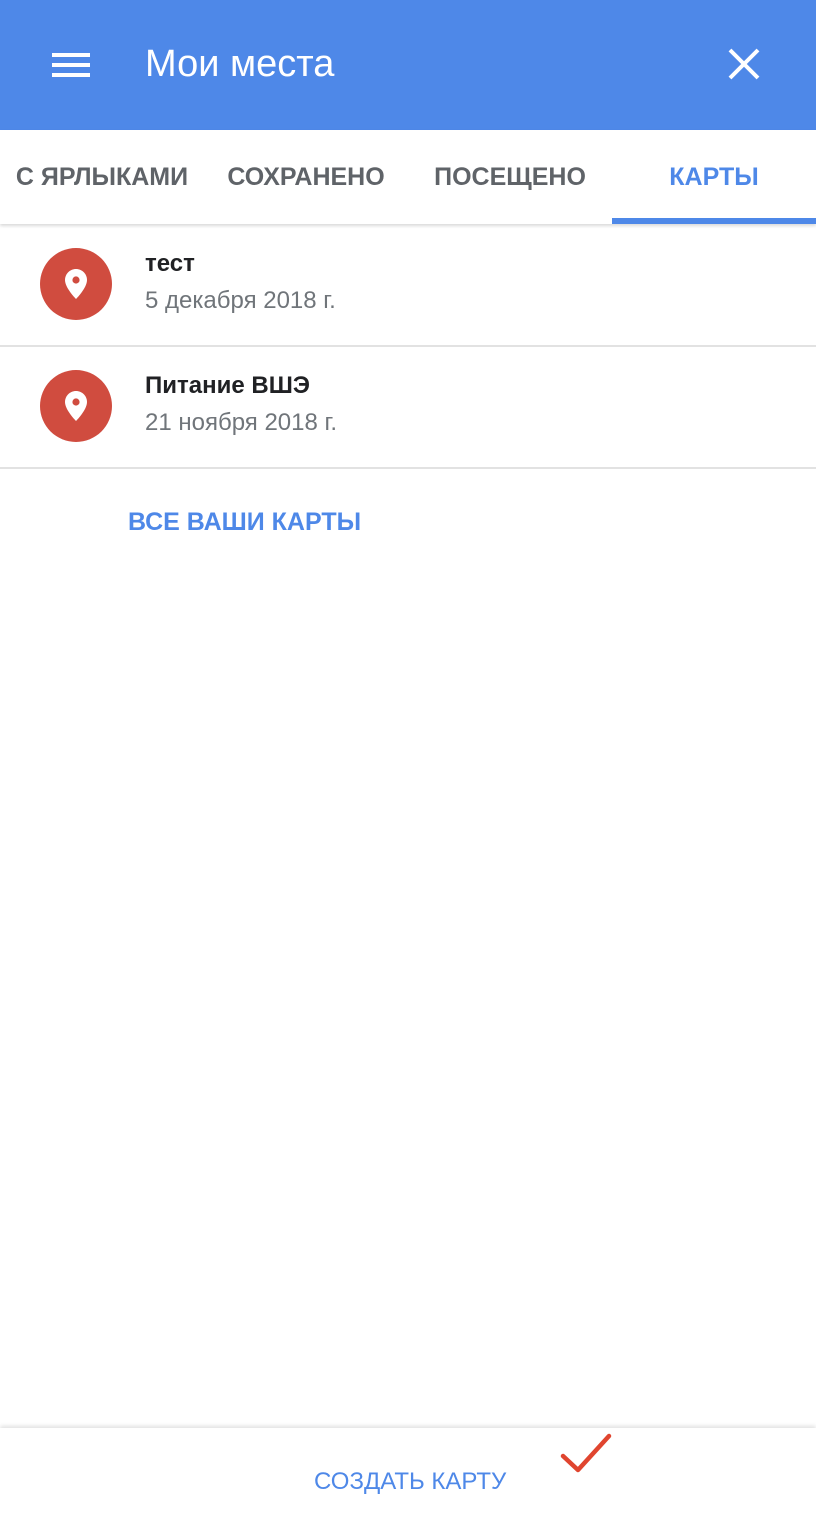  I want to click on tab-bar: С ЯРЛЫКАМИ СОХРАНЕНО ПОСЕЩЕНО КАРТЫ, so click(408, 177).